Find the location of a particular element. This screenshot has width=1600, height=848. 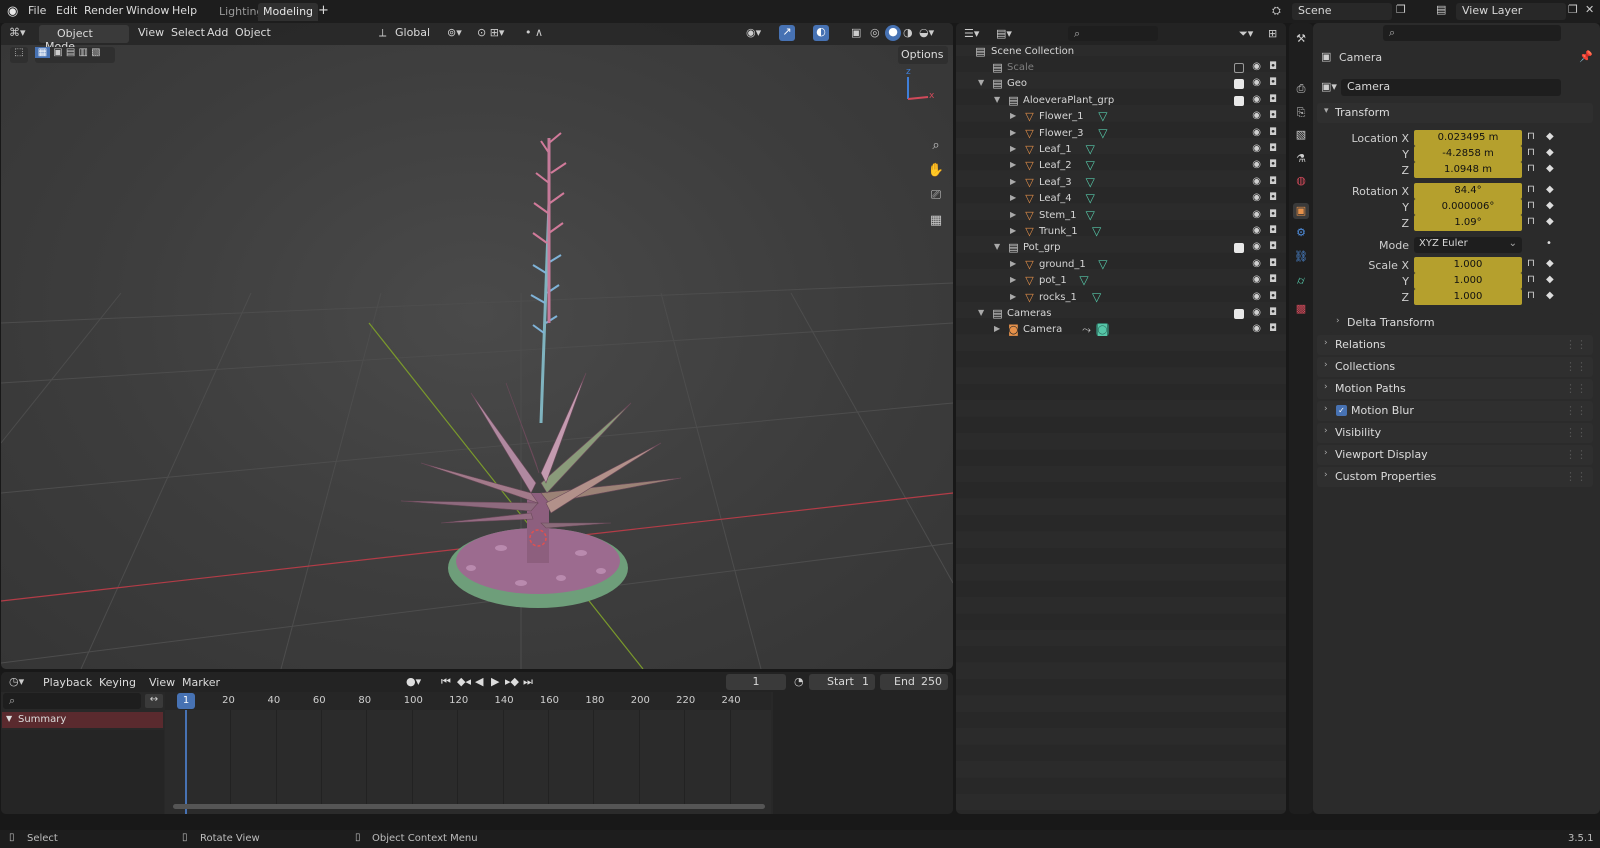

panel-motion-blur: › ✓ Motion Blur ⋮⋮ is located at coordinates (1455, 411).